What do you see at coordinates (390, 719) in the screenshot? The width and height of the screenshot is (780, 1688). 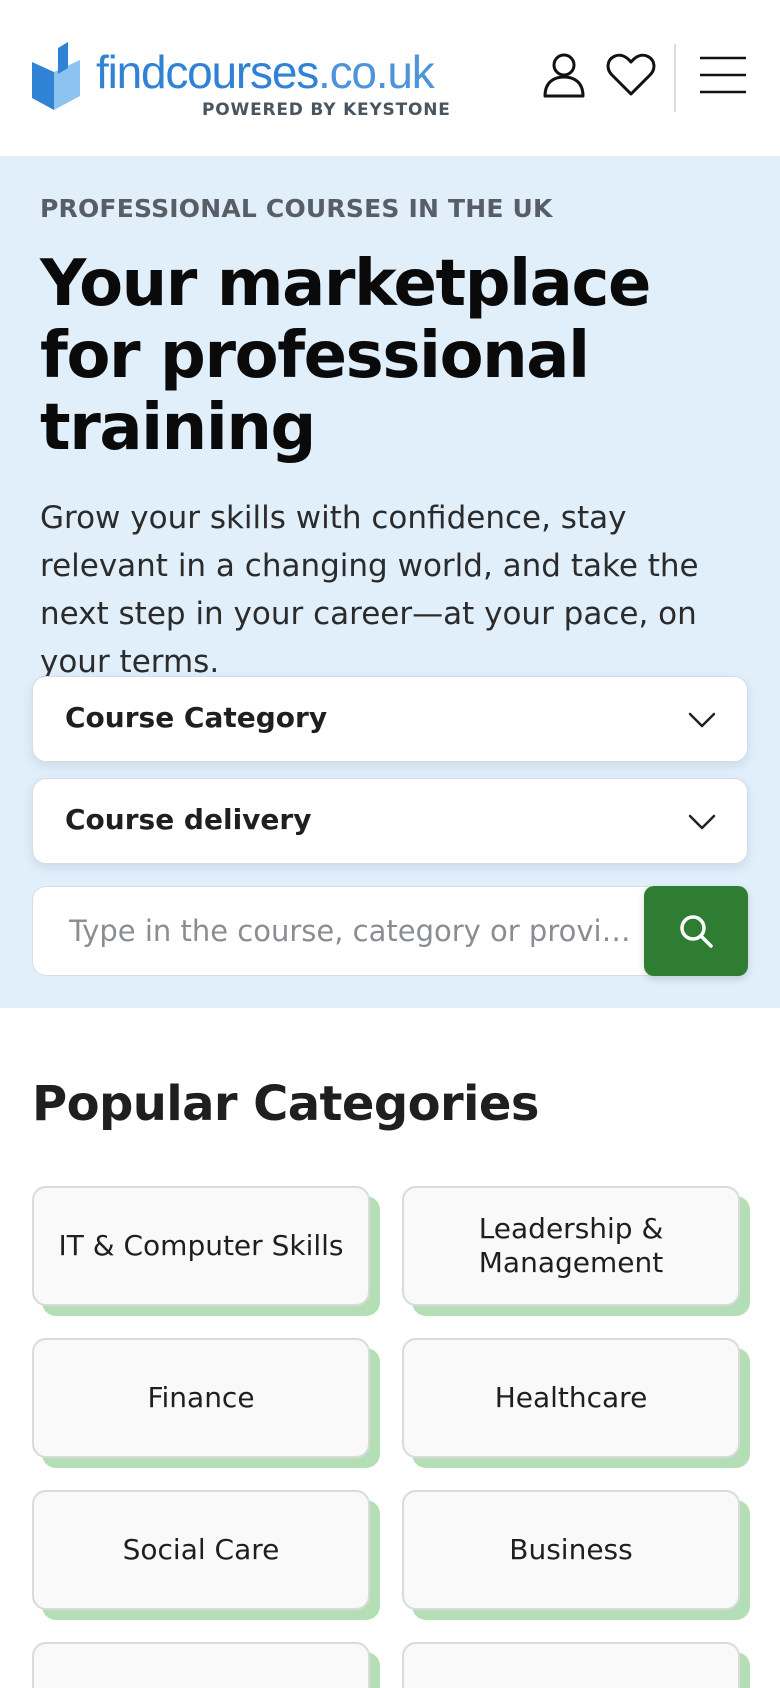 I see `course-category-select: Course Category` at bounding box center [390, 719].